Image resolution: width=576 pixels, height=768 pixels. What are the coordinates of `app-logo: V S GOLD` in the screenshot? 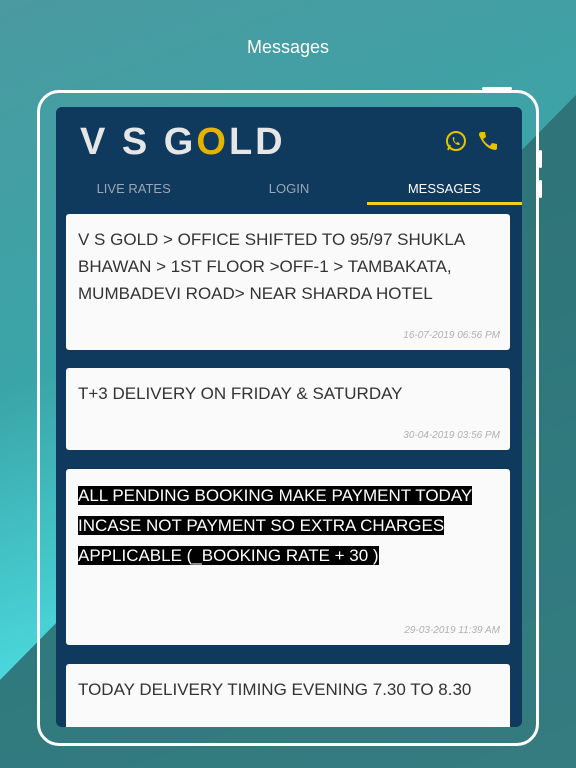 It's located at (183, 142).